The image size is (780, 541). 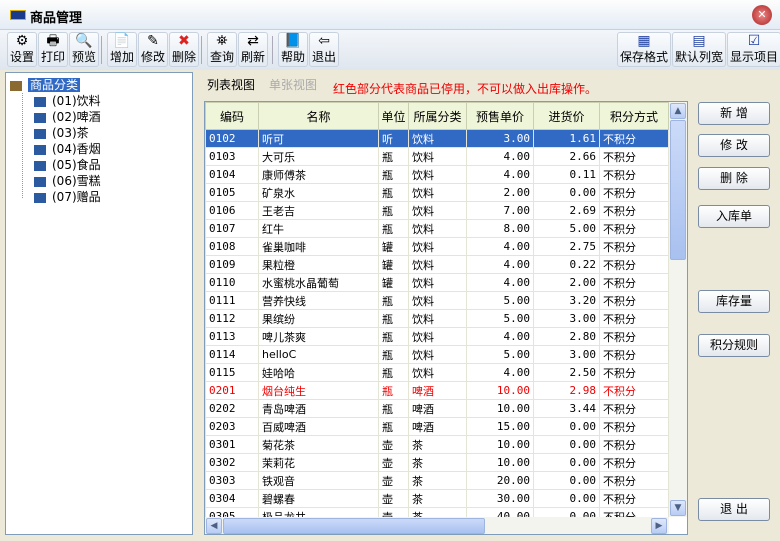 I want to click on scroll-down-icon: ▼, so click(x=678, y=508).